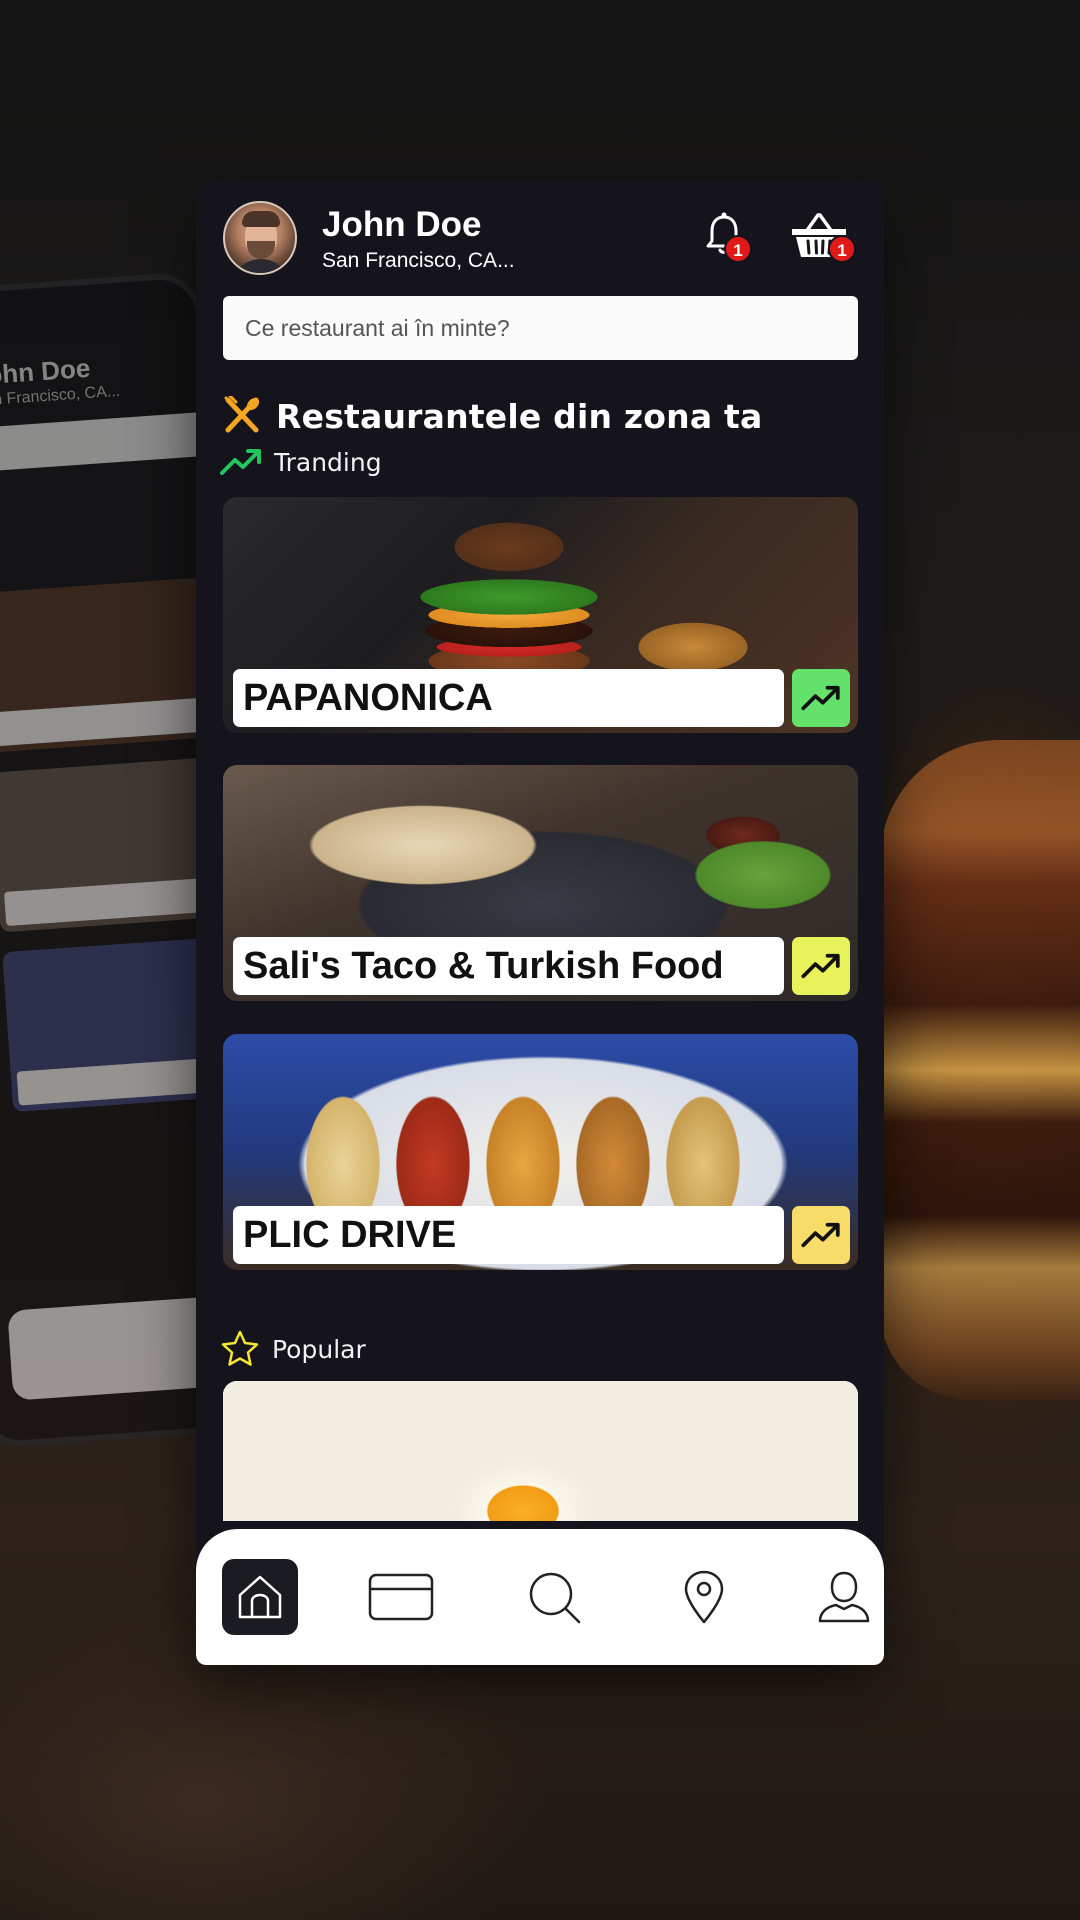 The image size is (1080, 1920). I want to click on notifications-badge: 1, so click(738, 249).